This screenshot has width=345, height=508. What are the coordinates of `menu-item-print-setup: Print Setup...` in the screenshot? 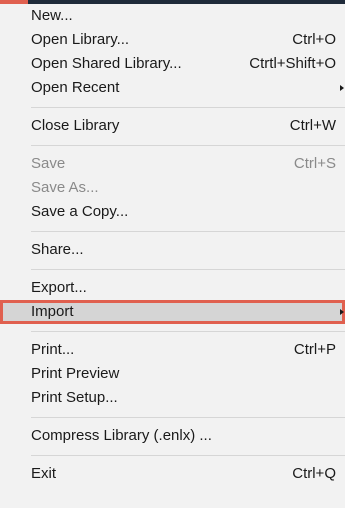 It's located at (172, 398).